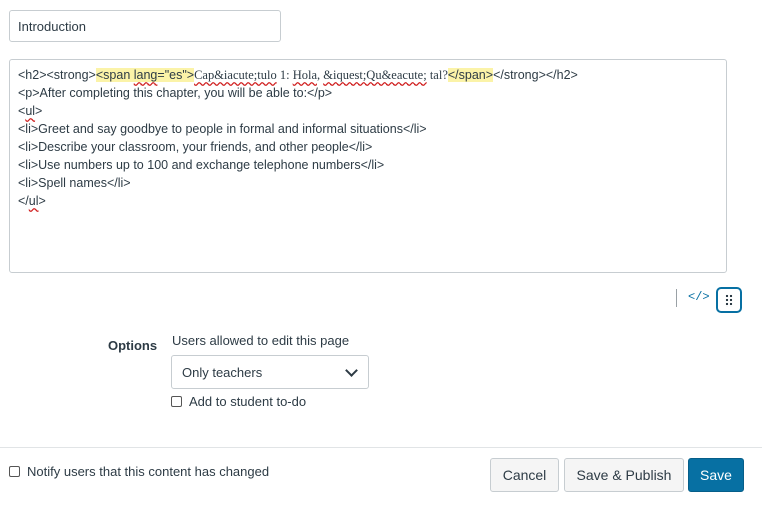  Describe the element at coordinates (114, 75) in the screenshot. I see `code-text: <span` at that location.